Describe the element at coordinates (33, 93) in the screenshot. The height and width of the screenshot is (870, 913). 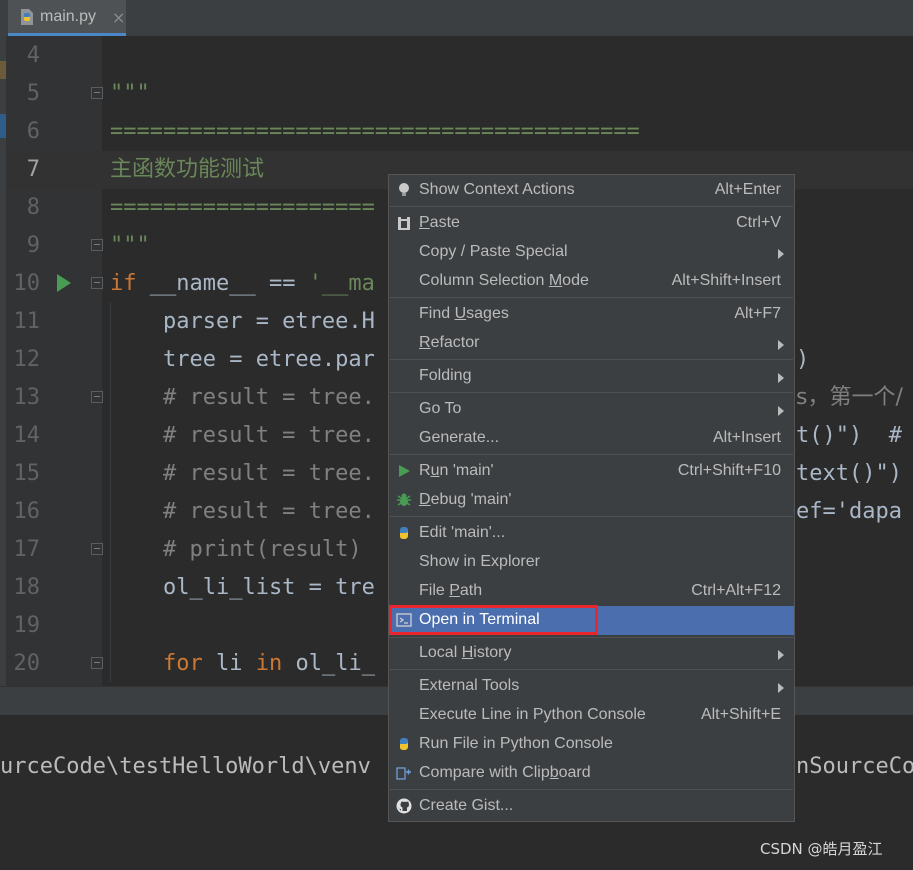
I see `line-number: 5` at that location.